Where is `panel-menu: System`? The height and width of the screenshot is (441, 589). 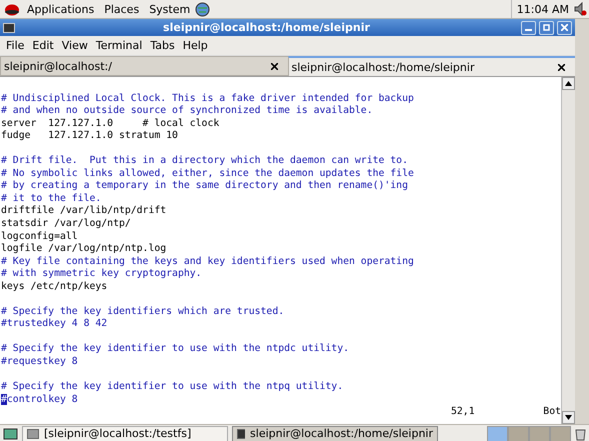 panel-menu: System is located at coordinates (170, 9).